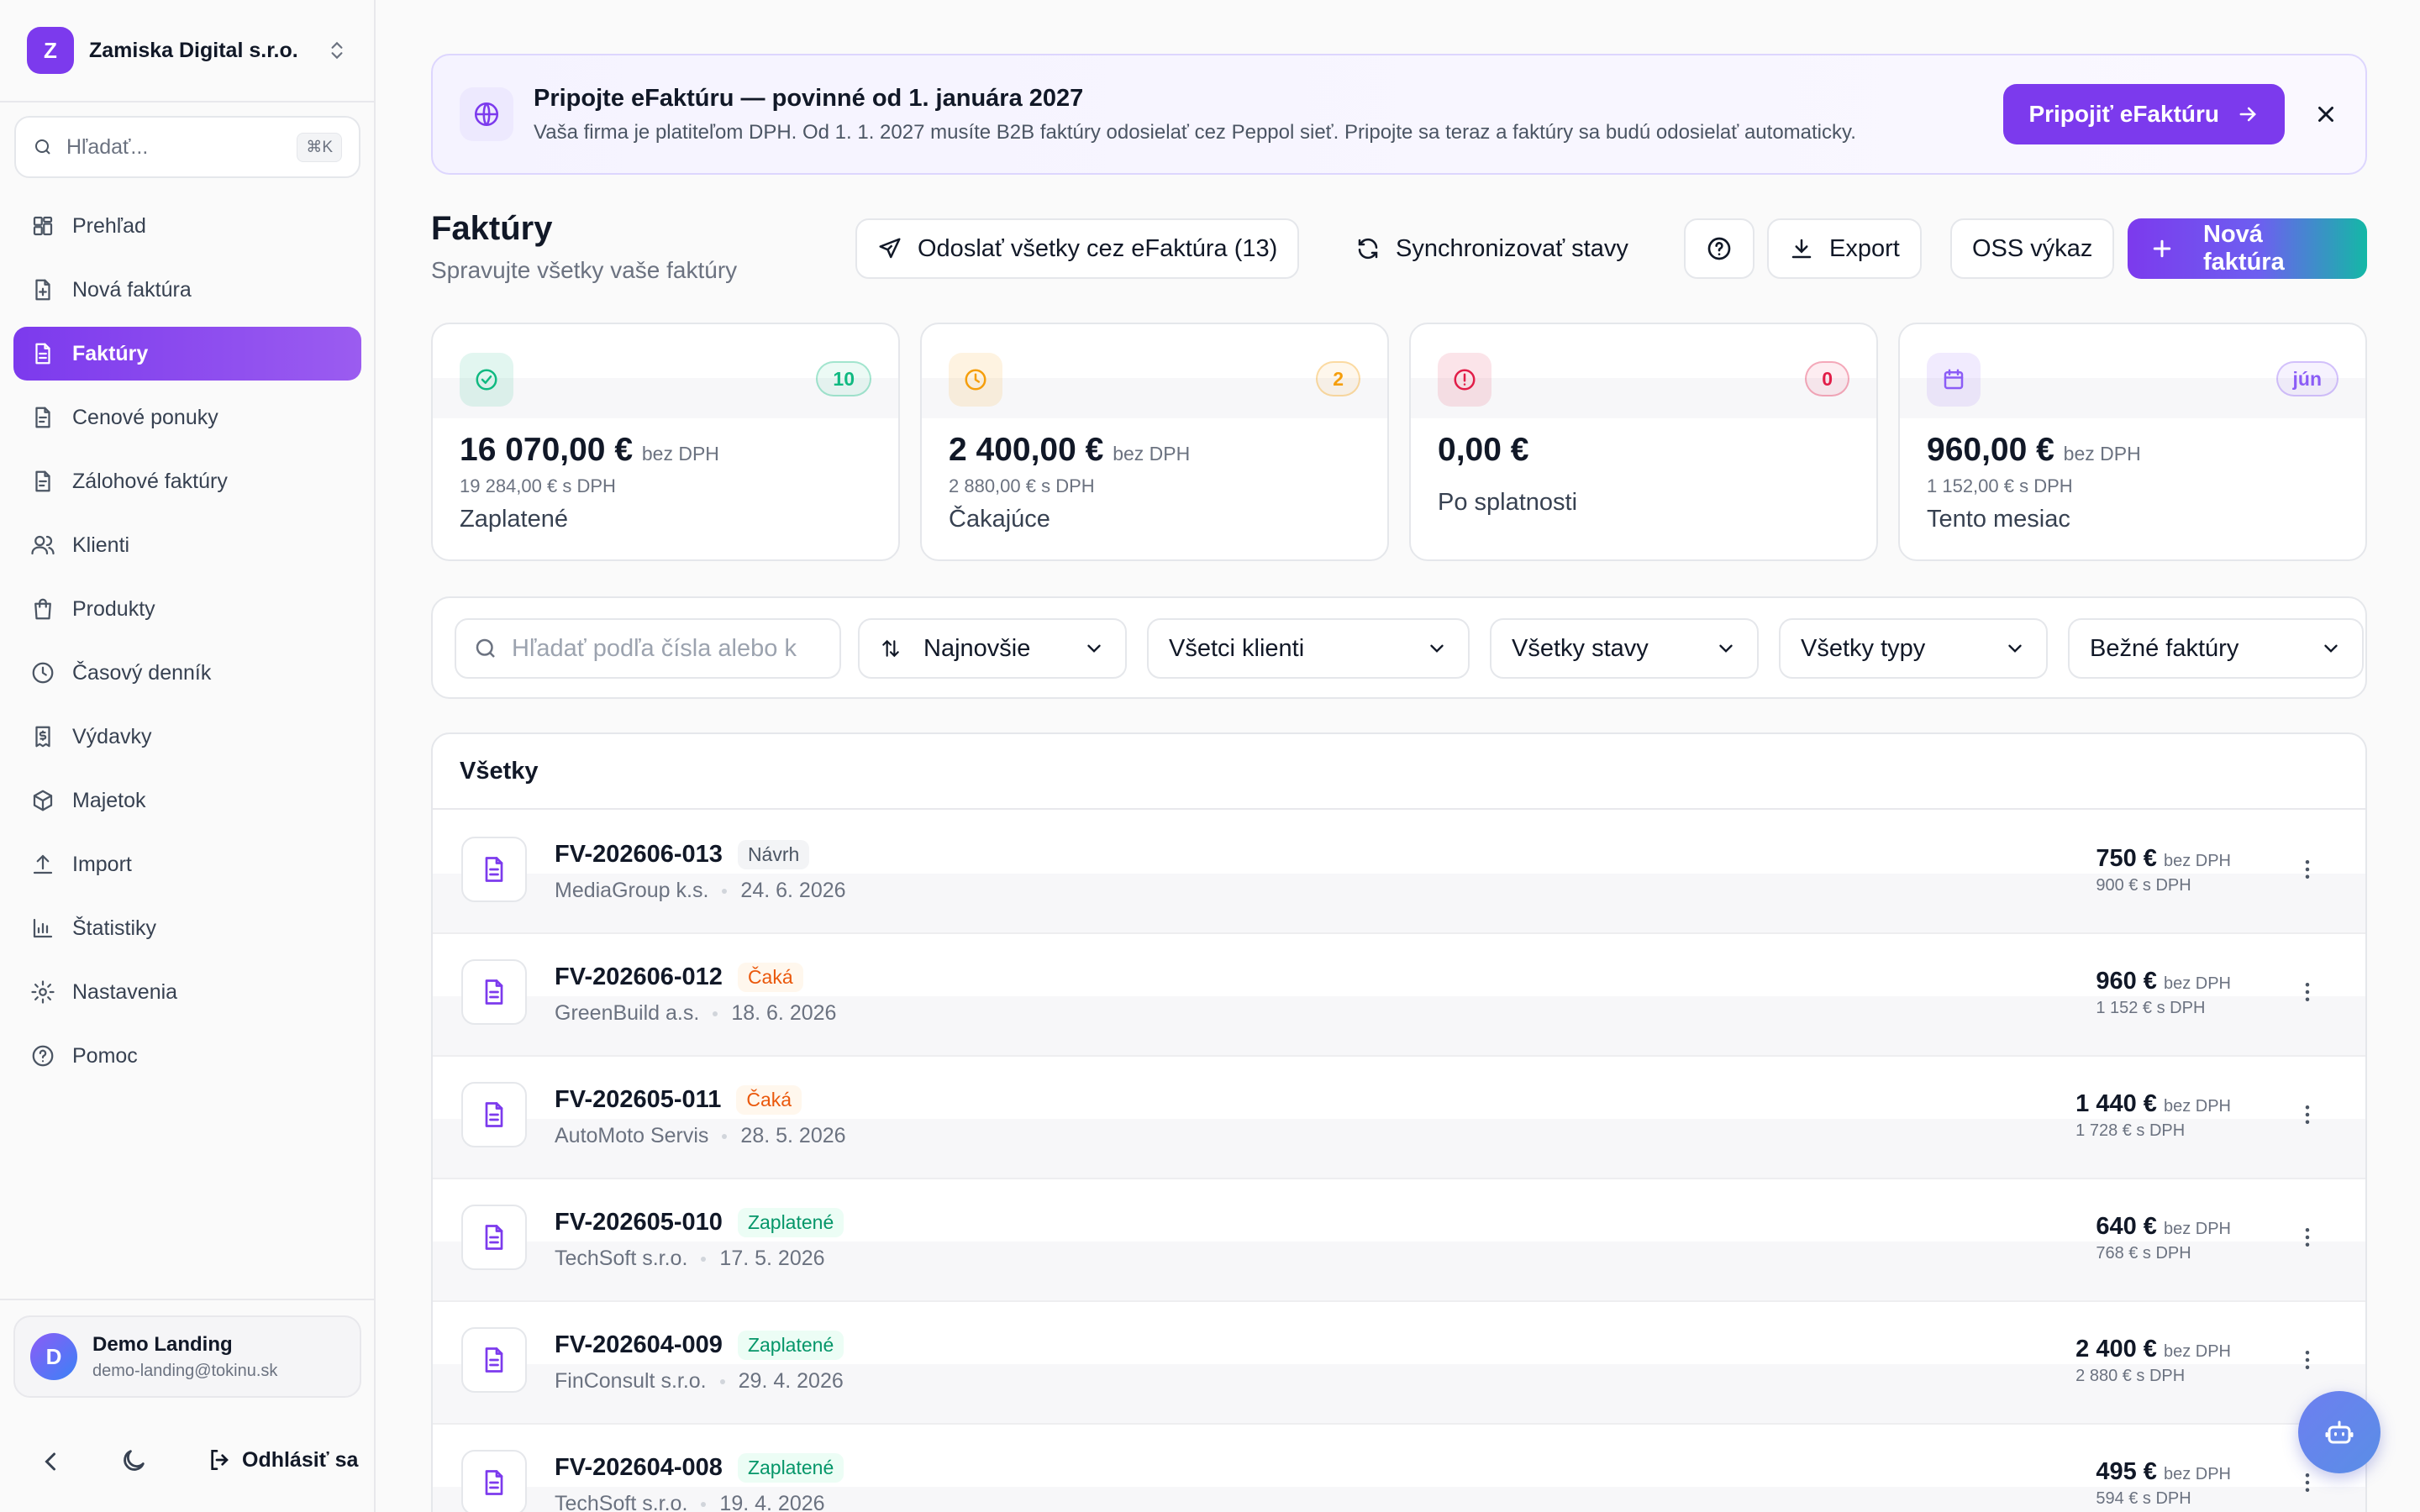 Image resolution: width=2420 pixels, height=1512 pixels. Describe the element at coordinates (1644, 442) in the screenshot. I see `stat-card: 0 0,00 € Po splatnosti` at that location.